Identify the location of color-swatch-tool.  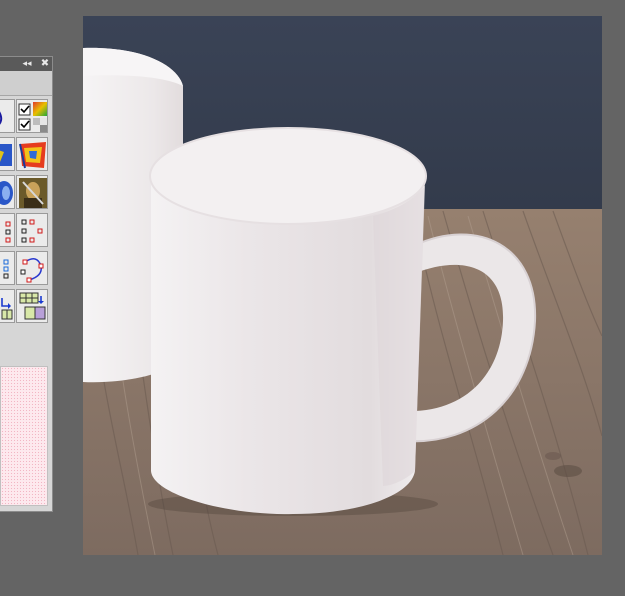
(32, 116).